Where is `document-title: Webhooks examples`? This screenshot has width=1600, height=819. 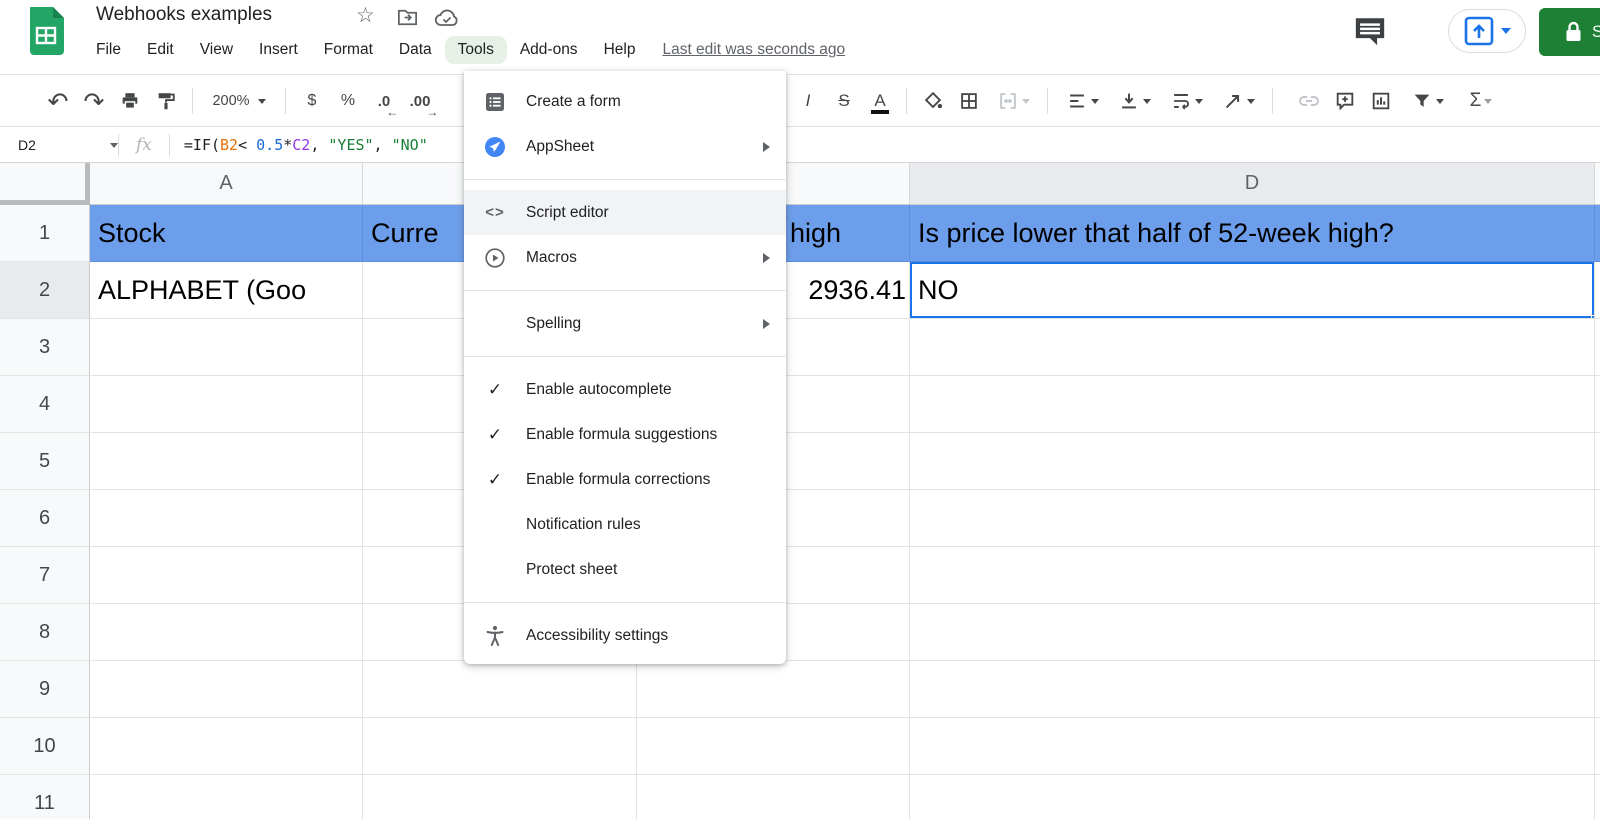
document-title: Webhooks examples is located at coordinates (184, 15).